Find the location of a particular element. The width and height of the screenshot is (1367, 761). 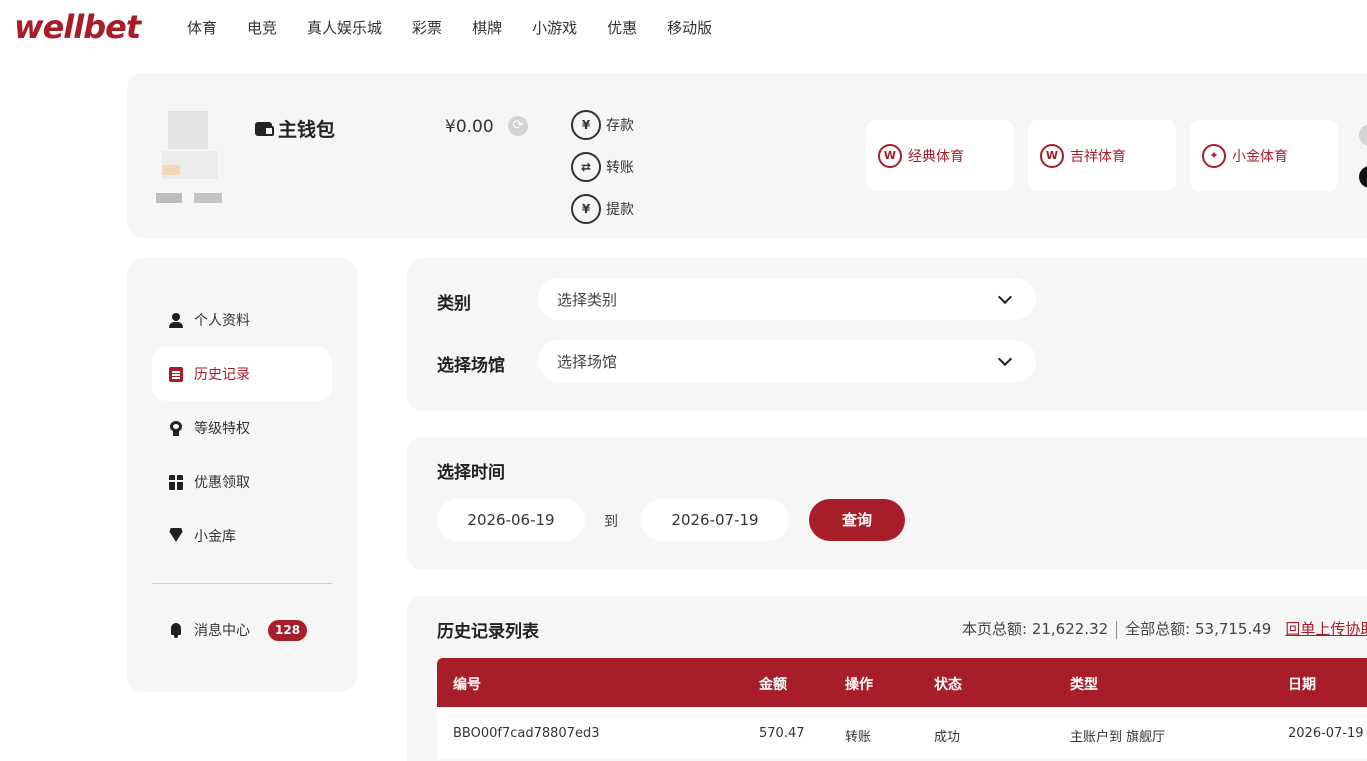

category-label: 类别 is located at coordinates (454, 304).